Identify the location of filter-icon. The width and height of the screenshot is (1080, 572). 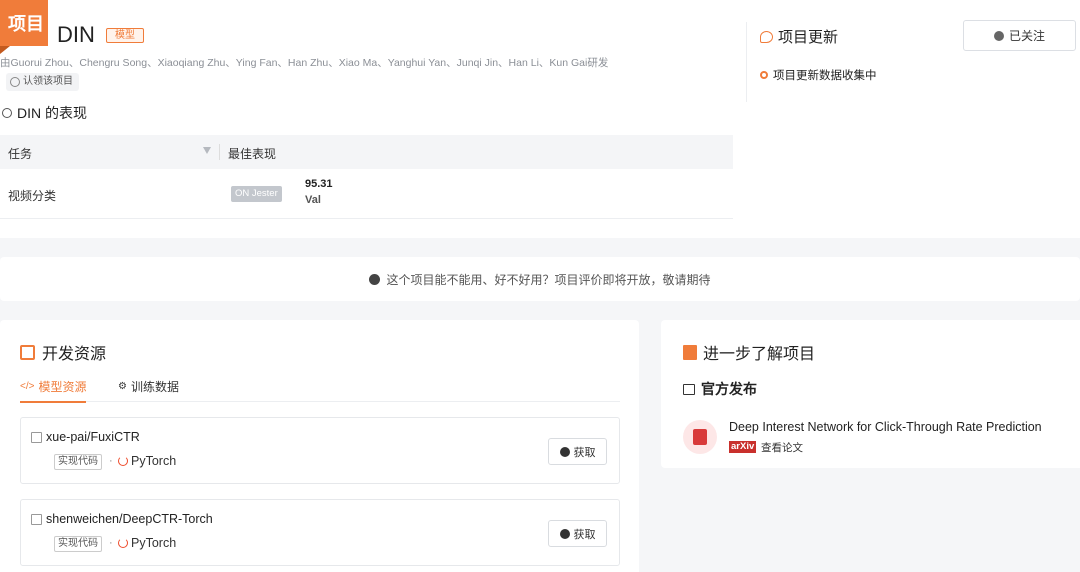
(207, 150).